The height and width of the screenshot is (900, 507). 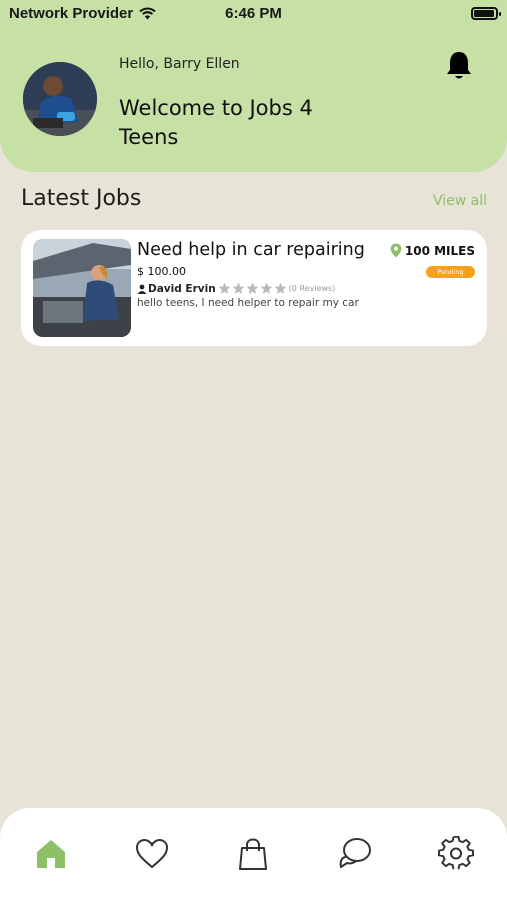 What do you see at coordinates (439, 250) in the screenshot?
I see `distance-label: 100 MILES` at bounding box center [439, 250].